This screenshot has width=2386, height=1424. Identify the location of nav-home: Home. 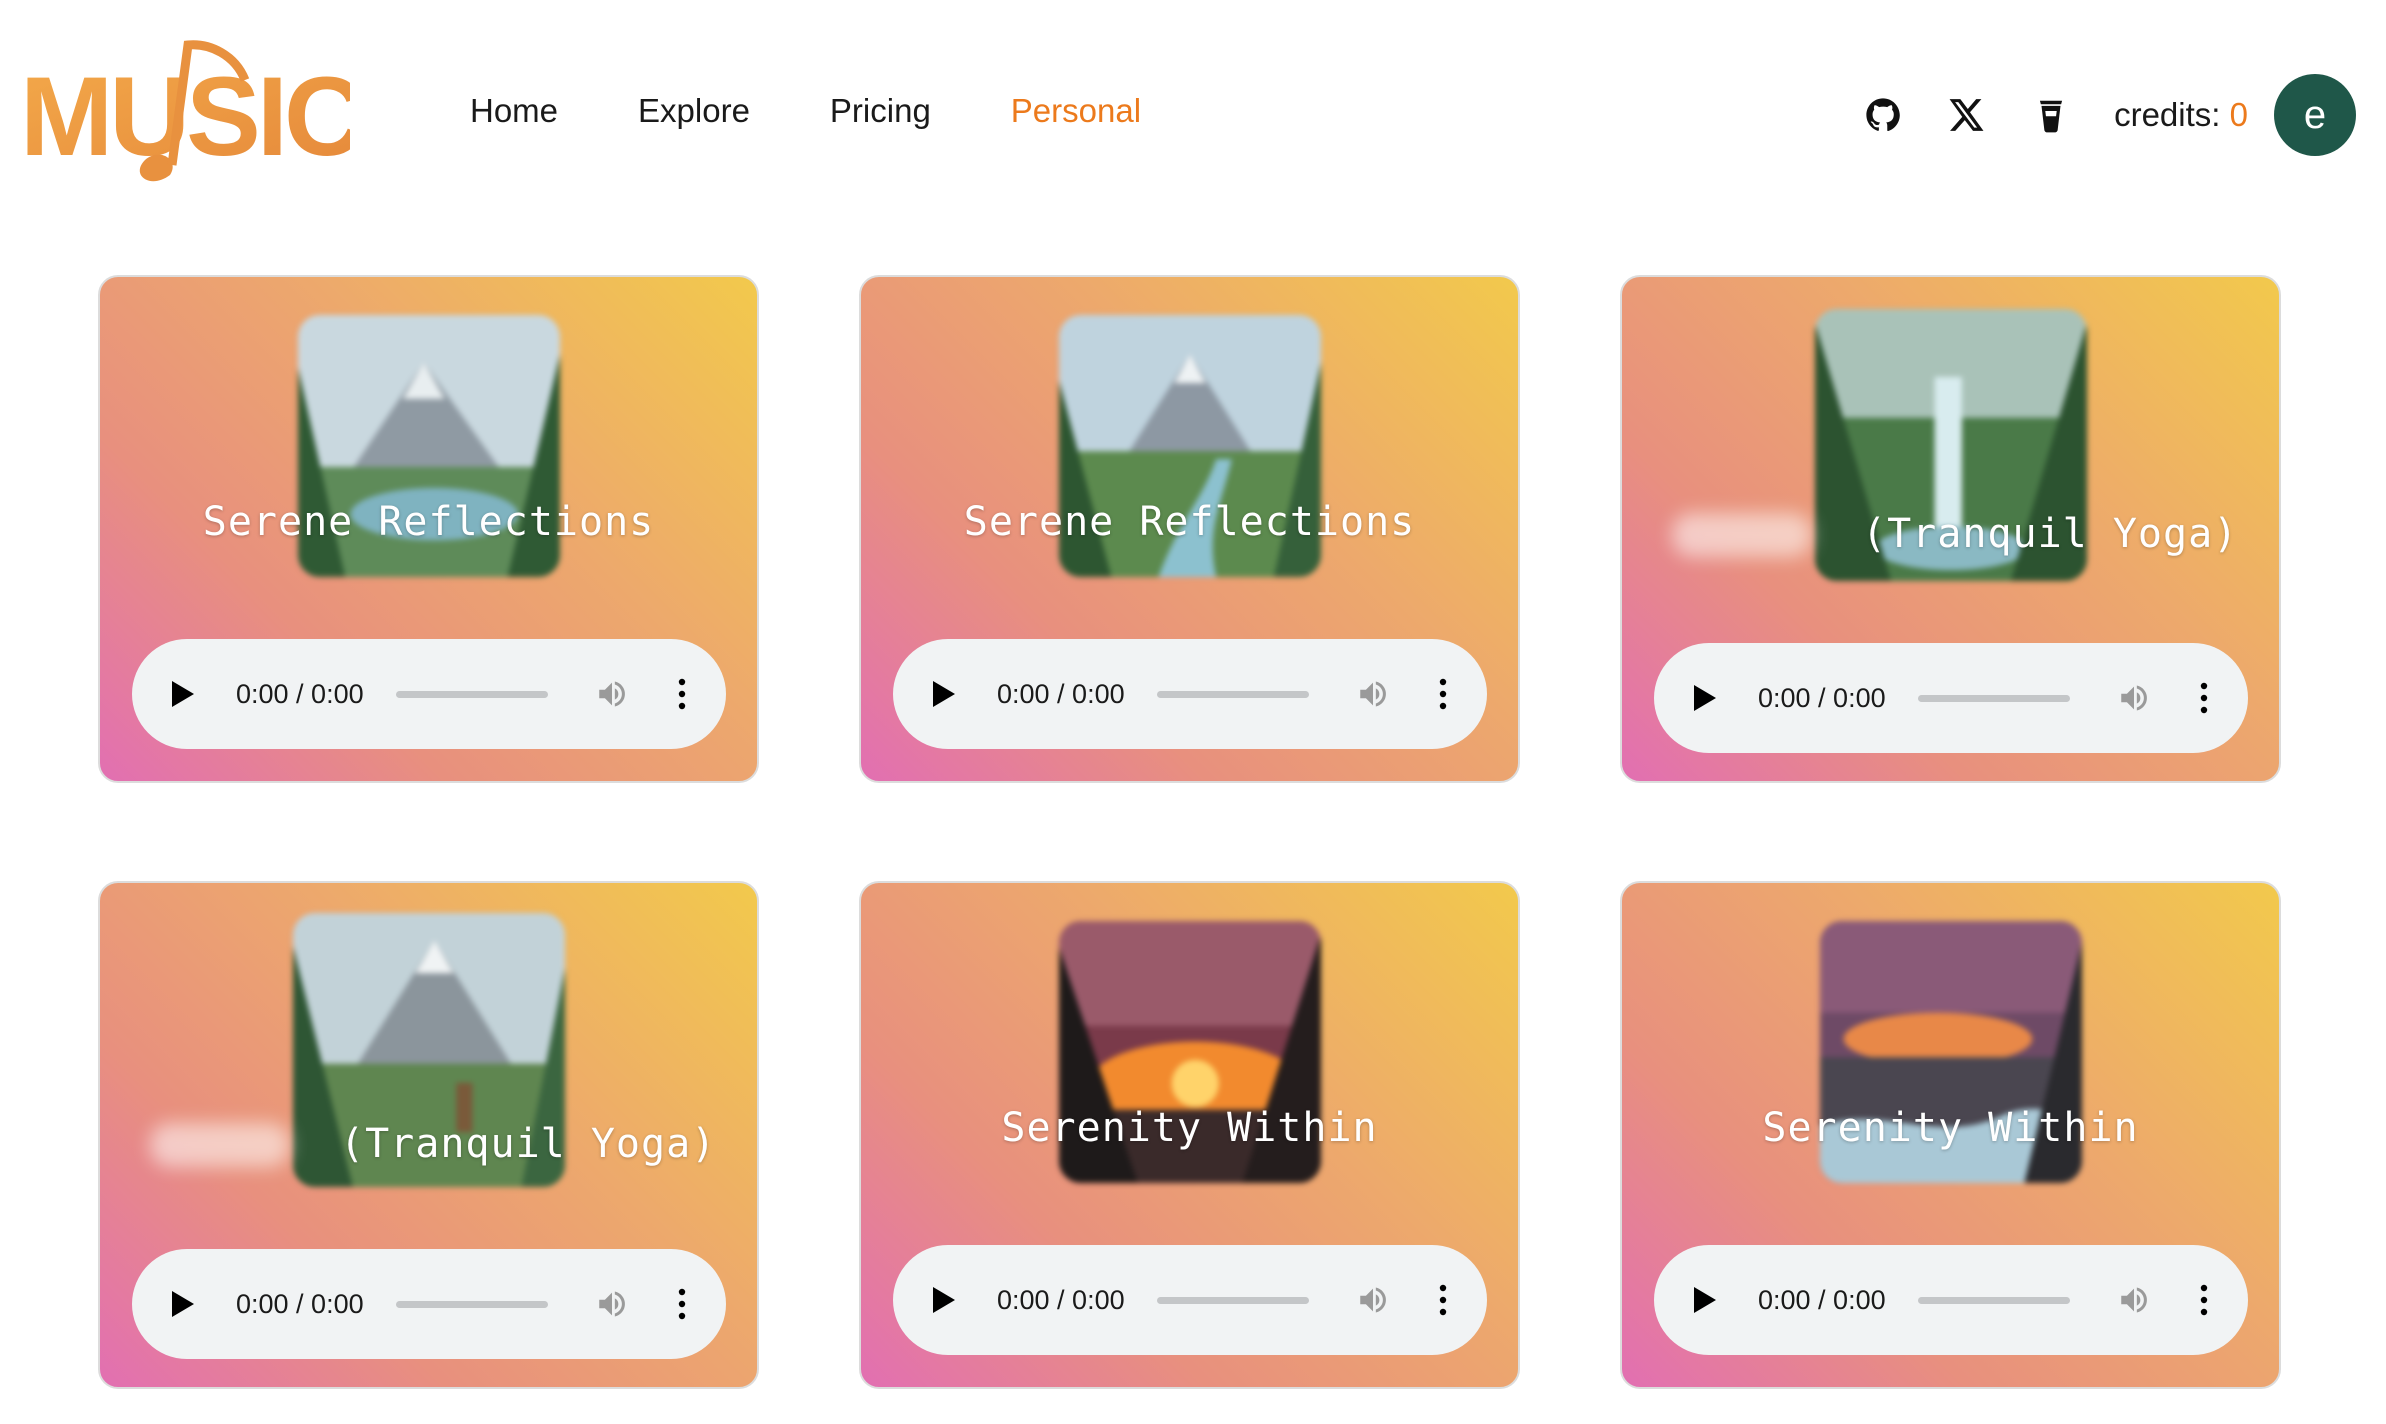
(514, 111).